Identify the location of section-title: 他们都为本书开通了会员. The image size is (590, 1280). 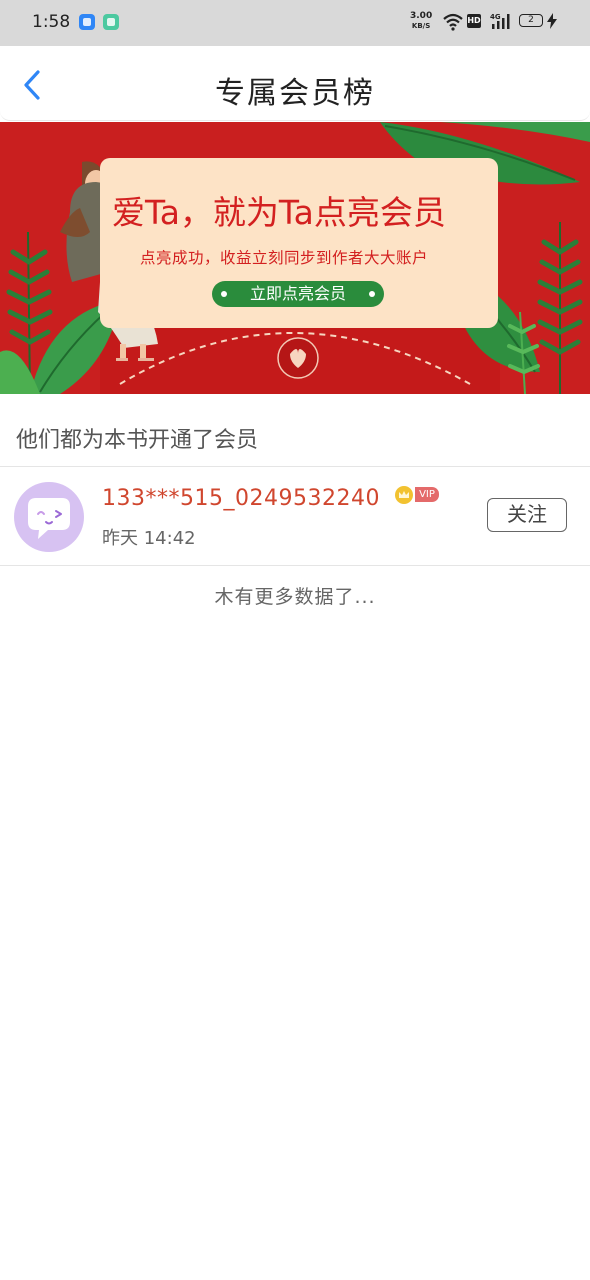
(137, 440).